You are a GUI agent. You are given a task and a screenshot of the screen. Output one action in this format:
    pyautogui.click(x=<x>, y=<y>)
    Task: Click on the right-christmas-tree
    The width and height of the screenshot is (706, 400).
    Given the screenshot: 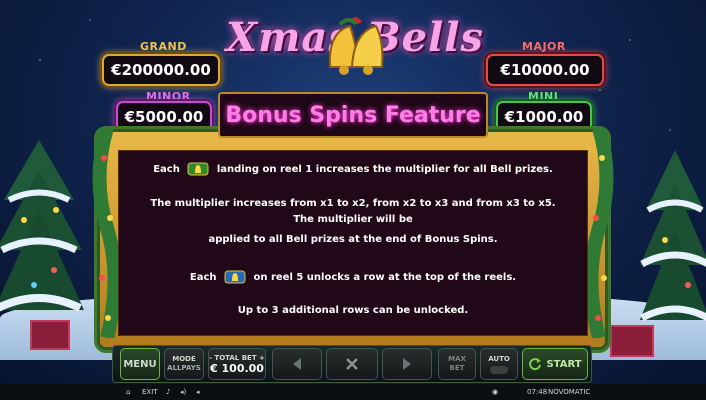 What is the action you would take?
    pyautogui.click(x=673, y=245)
    